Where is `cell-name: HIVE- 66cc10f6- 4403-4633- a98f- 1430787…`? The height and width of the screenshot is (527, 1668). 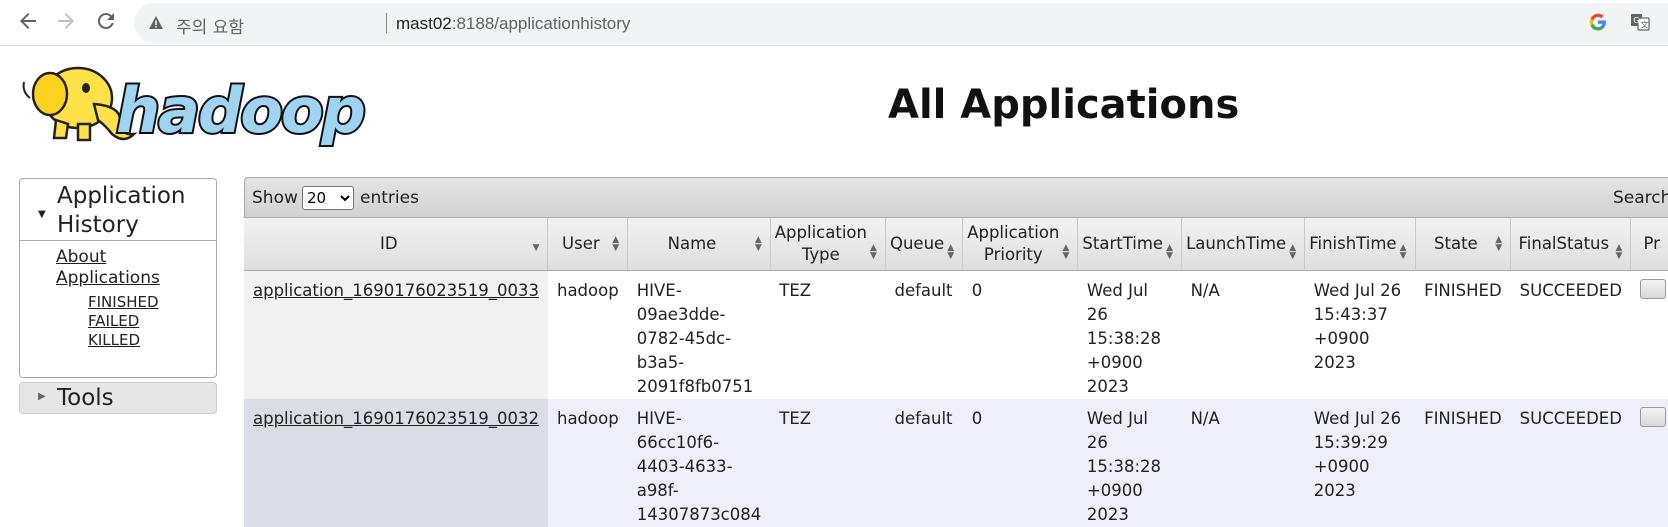 cell-name: HIVE- 66cc10f6- 4403-4633- a98f- 1430787… is located at coordinates (699, 462).